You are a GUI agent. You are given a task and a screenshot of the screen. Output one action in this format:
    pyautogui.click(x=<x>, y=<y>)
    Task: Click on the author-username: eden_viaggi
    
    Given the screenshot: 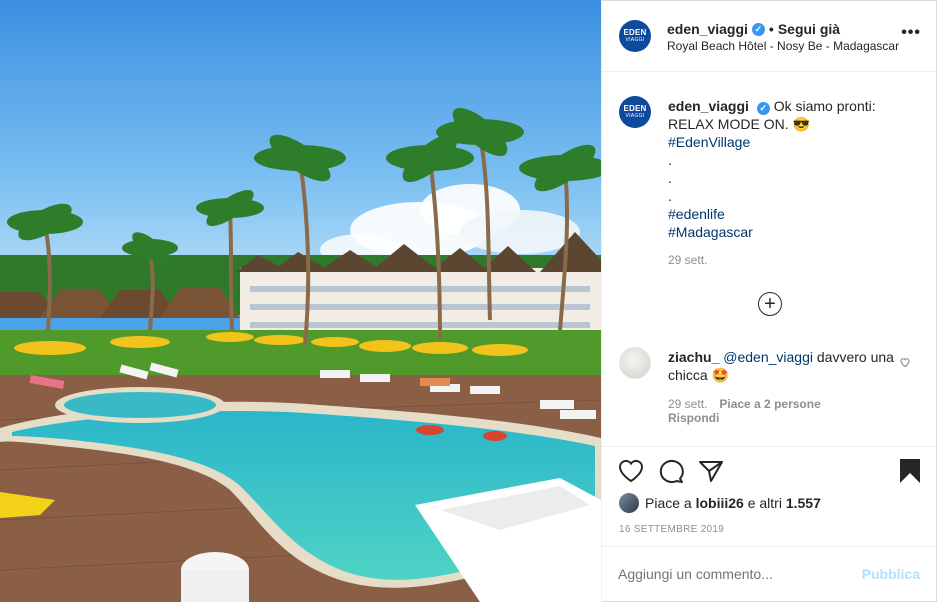 What is the action you would take?
    pyautogui.click(x=707, y=29)
    